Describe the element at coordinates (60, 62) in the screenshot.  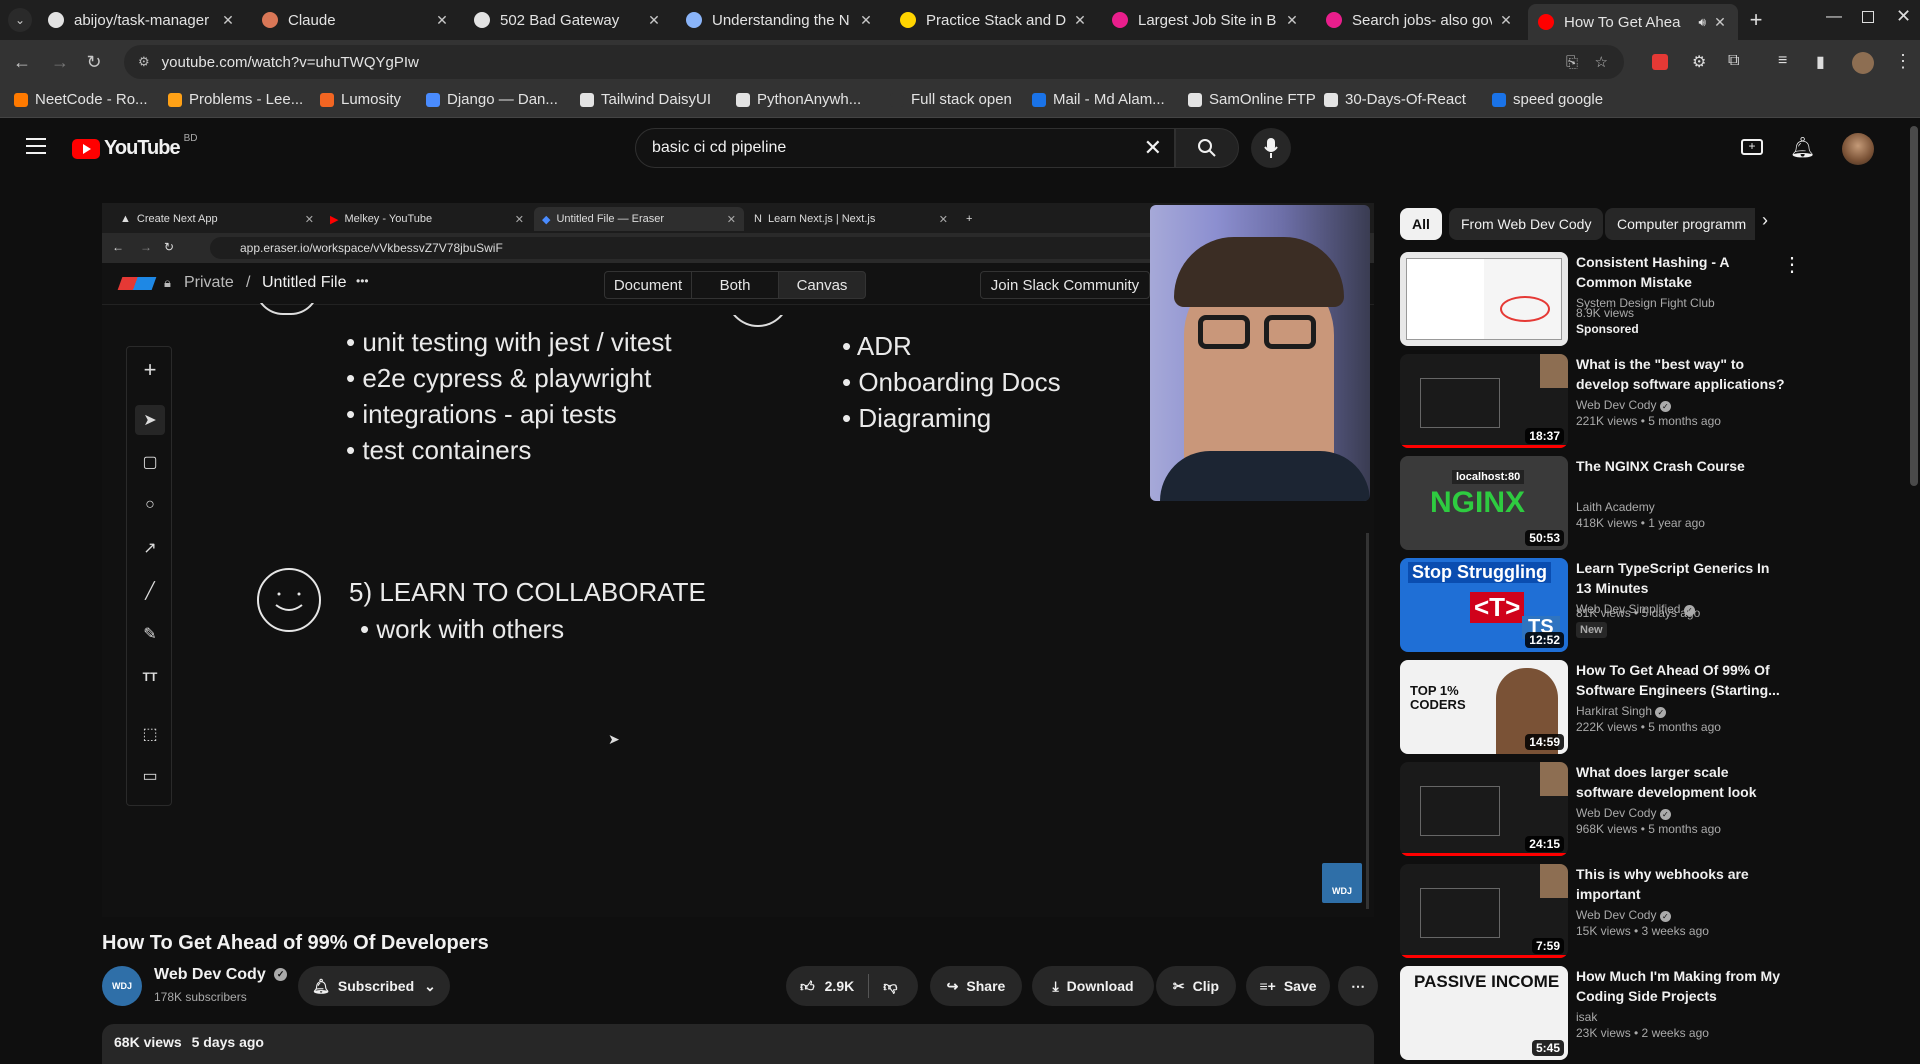
I see `forward-button: →` at that location.